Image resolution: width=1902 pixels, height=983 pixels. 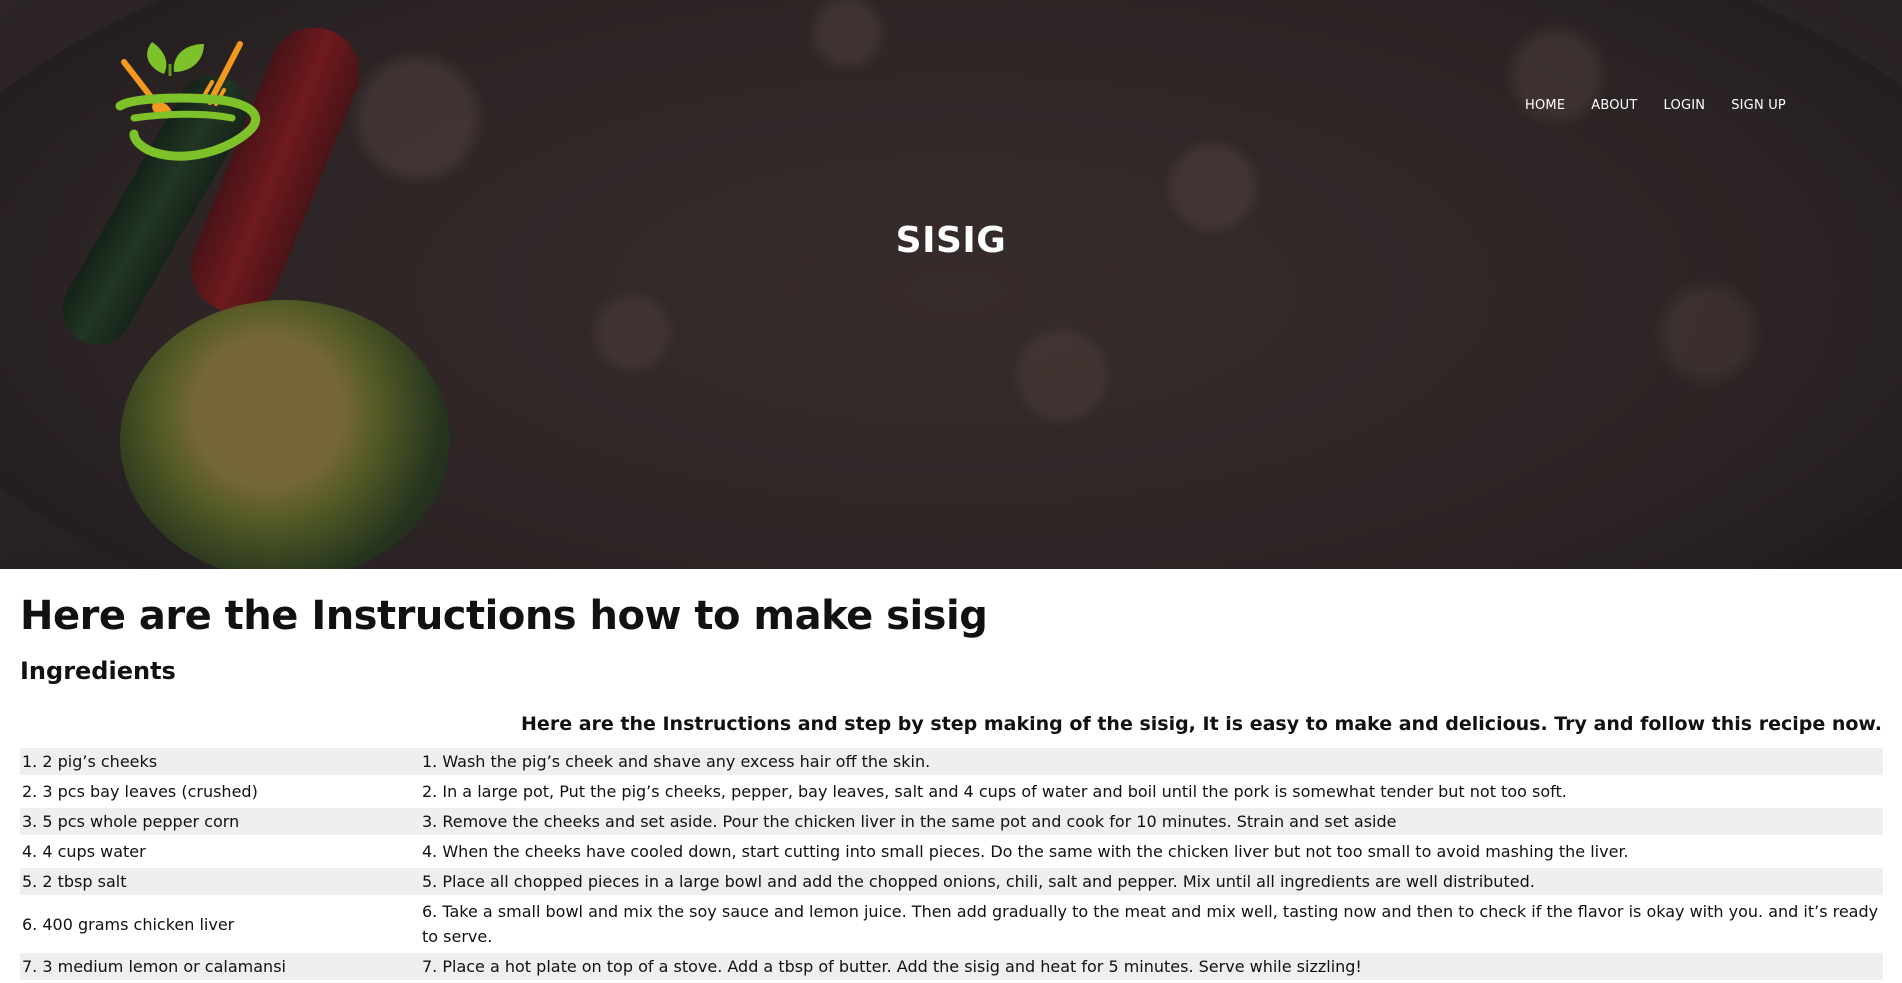 What do you see at coordinates (128, 924) in the screenshot?
I see `ingredient-cell: 6. 400 grams chicken liver` at bounding box center [128, 924].